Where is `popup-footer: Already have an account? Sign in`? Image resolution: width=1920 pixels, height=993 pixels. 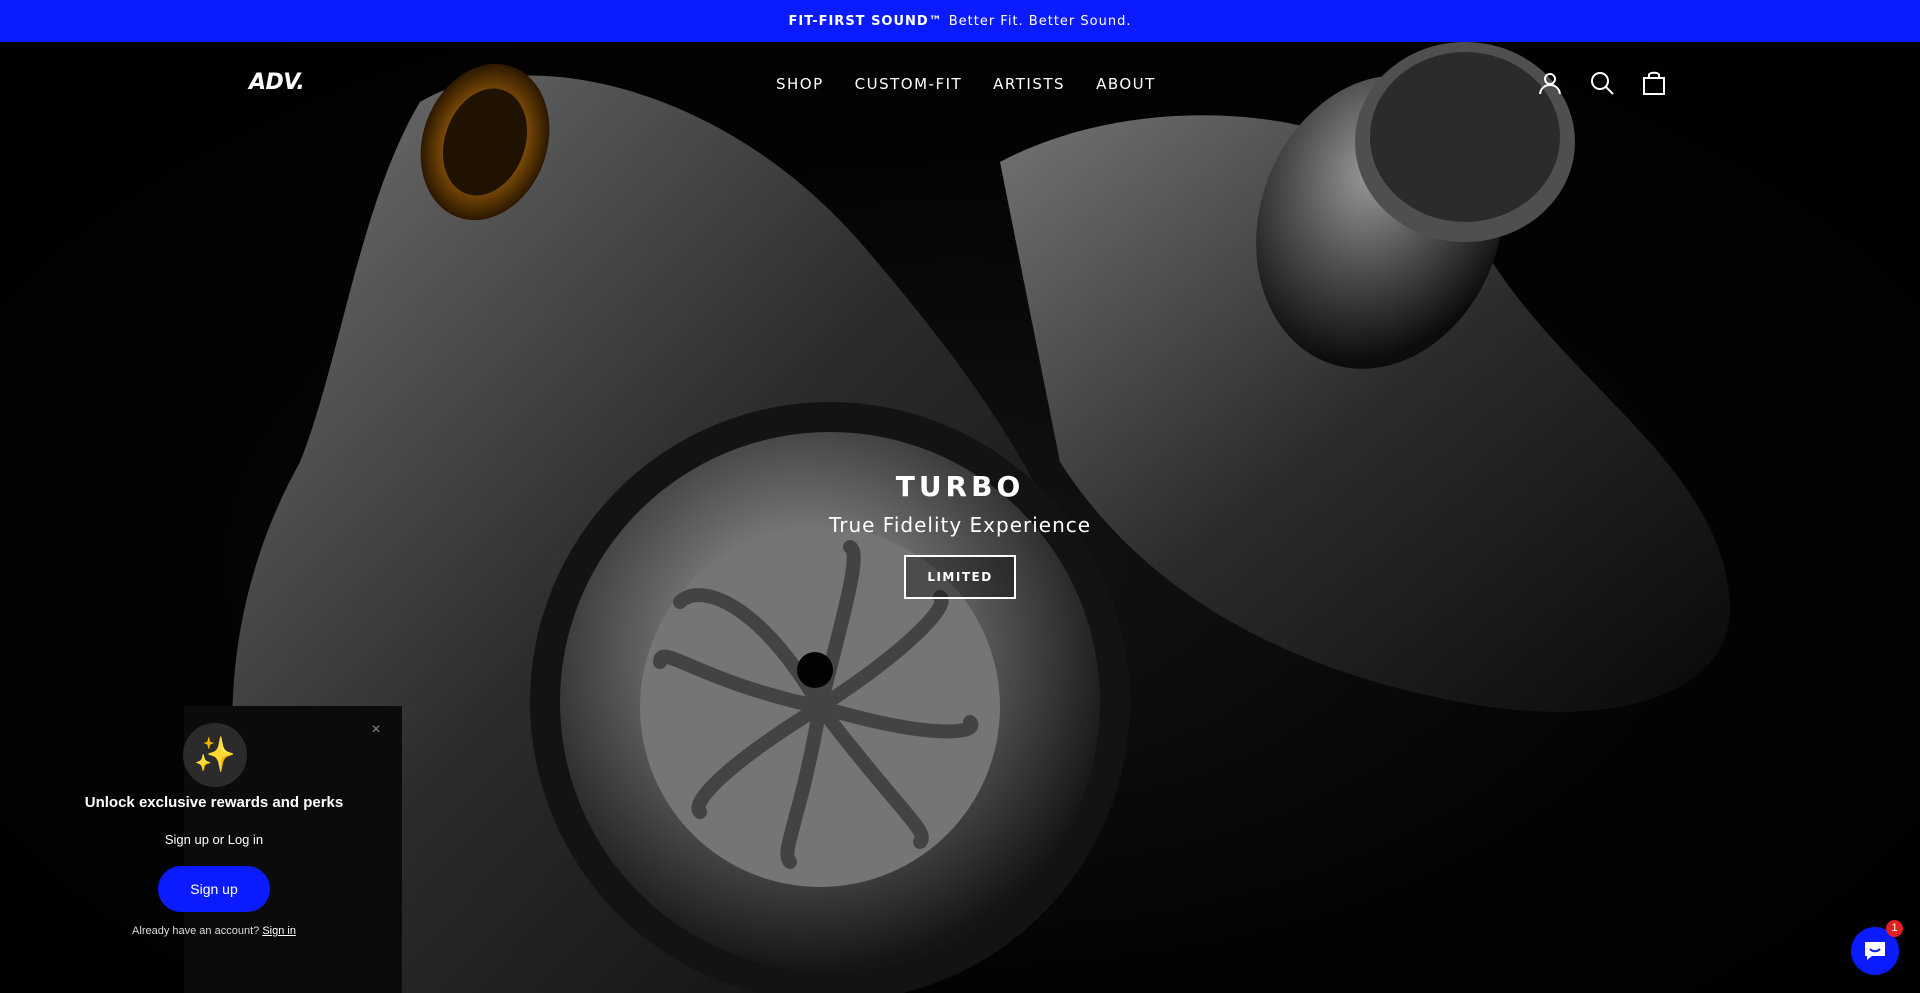
popup-footer: Already have an account? Sign in is located at coordinates (214, 931).